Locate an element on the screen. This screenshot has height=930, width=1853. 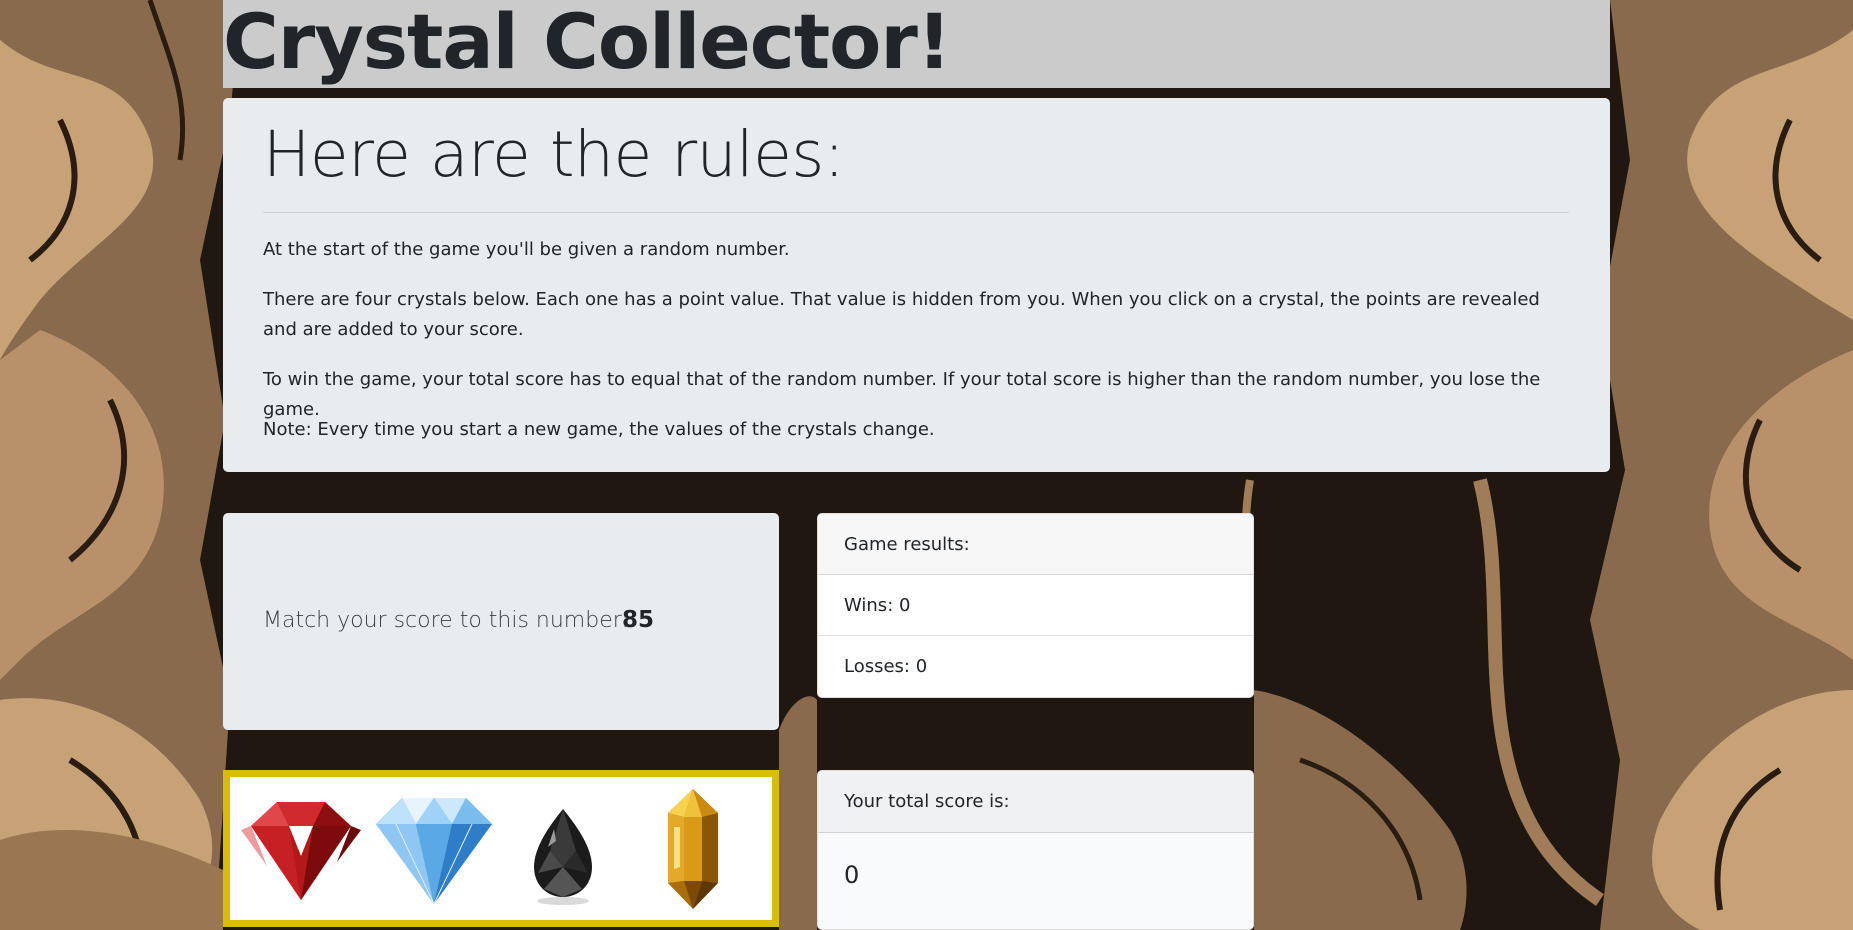
crystals-panel is located at coordinates (501, 848).